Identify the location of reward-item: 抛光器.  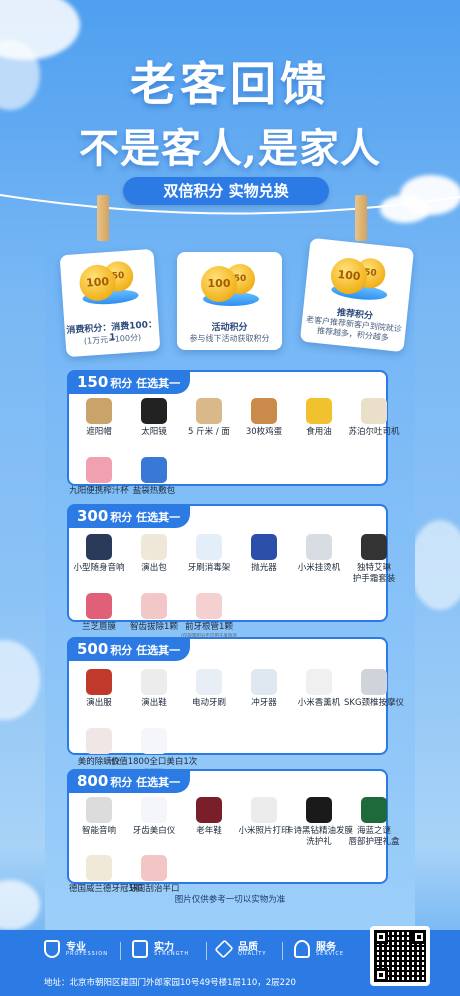
(264, 554).